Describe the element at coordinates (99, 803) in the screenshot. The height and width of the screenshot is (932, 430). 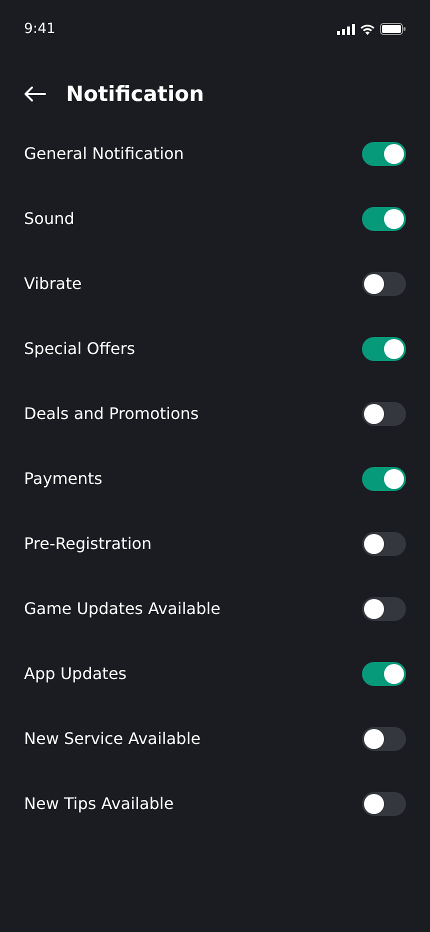
I see `setting-label: New Tips Available` at that location.